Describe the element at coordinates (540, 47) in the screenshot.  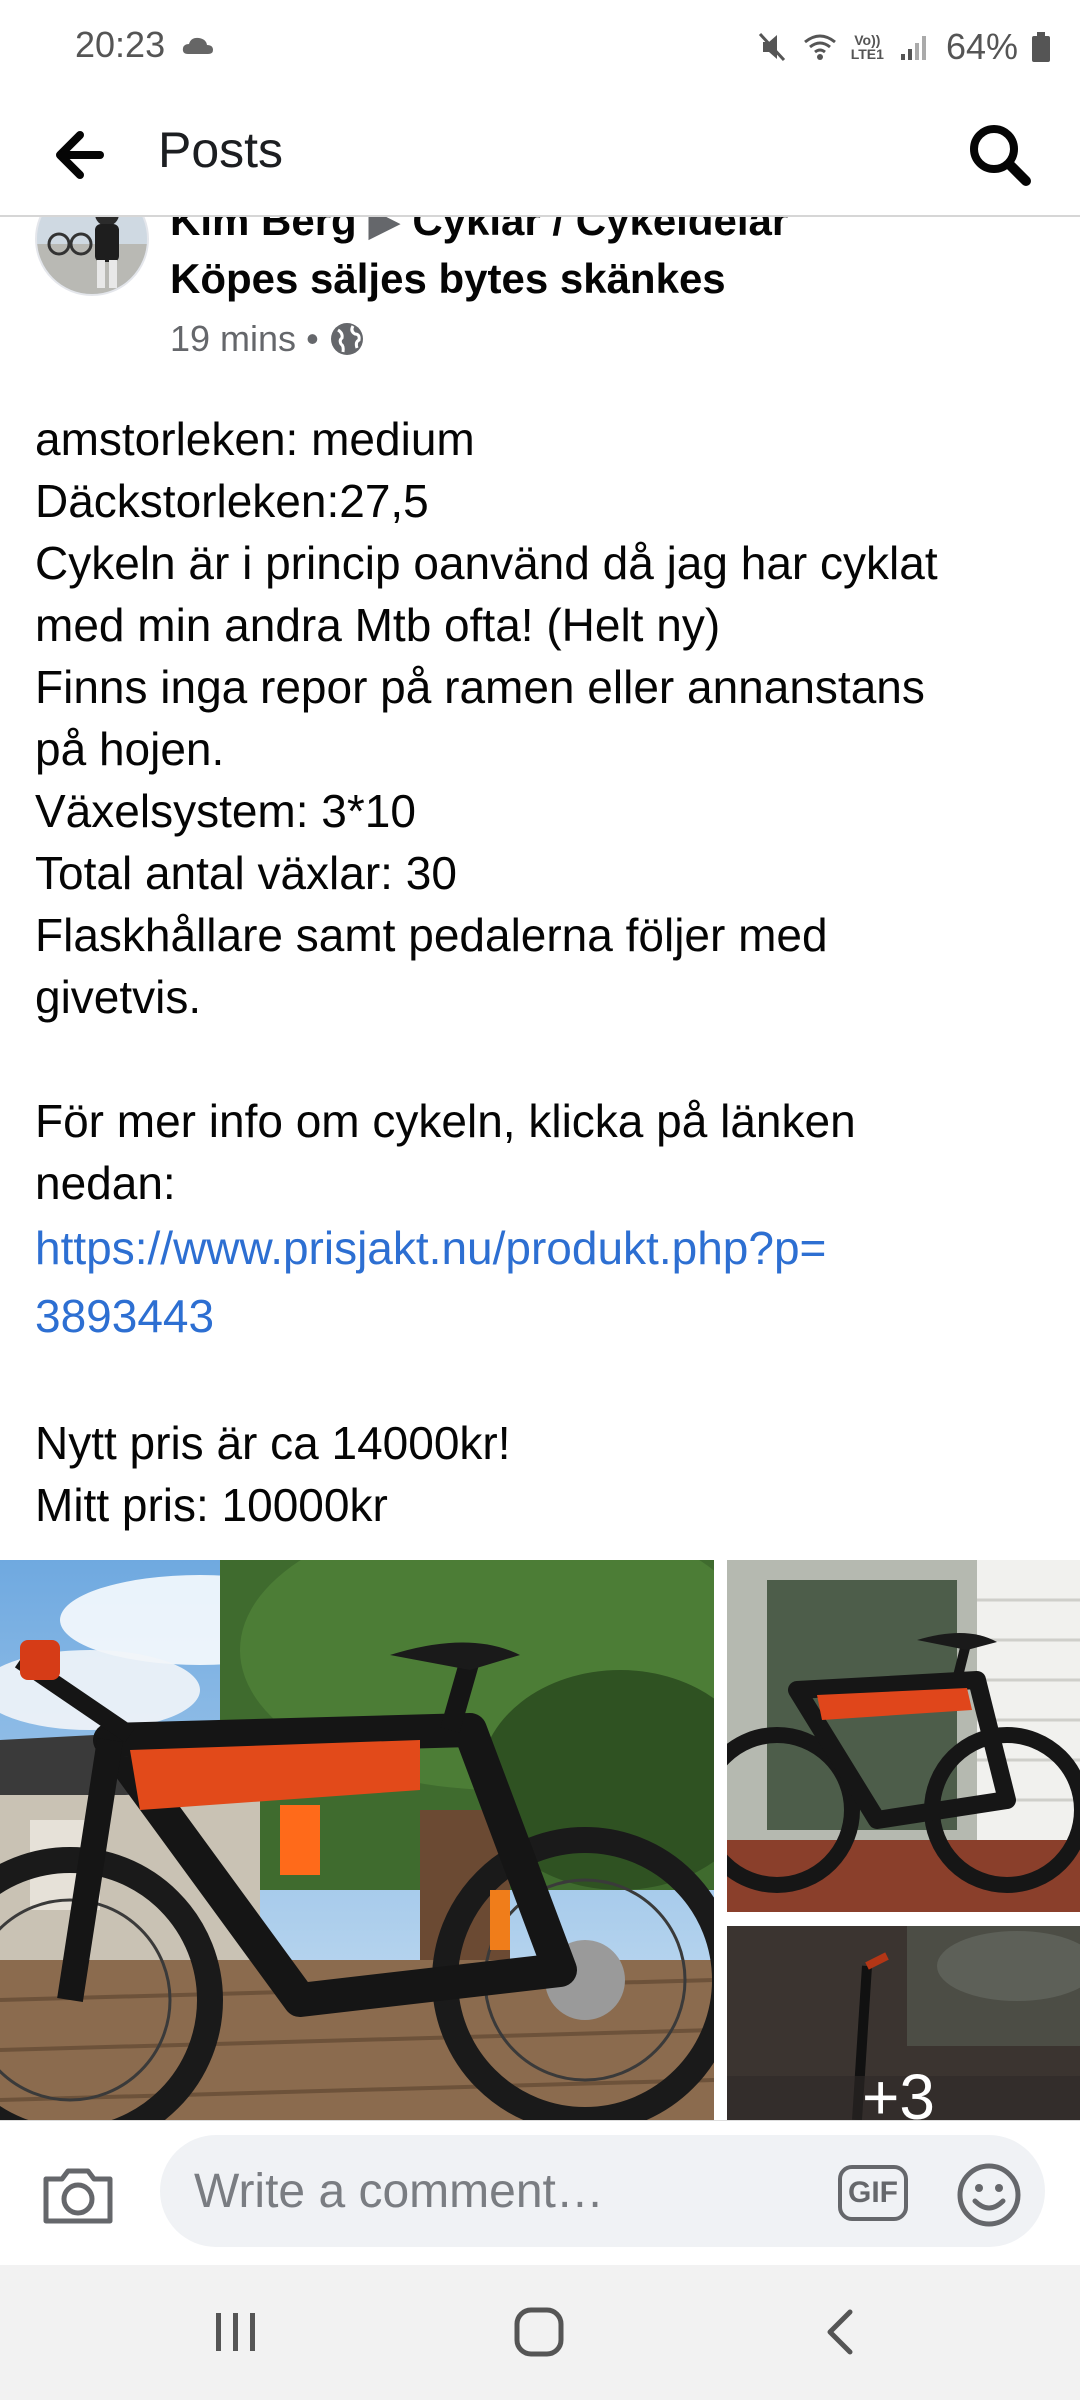
I see `status-bar: 20:23 Vo)) LTE1 64%` at that location.